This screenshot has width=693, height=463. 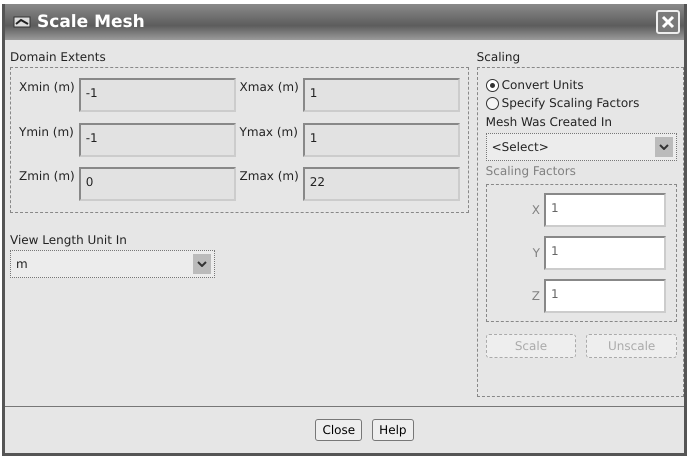 What do you see at coordinates (58, 58) in the screenshot?
I see `group-label: Domain Extents` at bounding box center [58, 58].